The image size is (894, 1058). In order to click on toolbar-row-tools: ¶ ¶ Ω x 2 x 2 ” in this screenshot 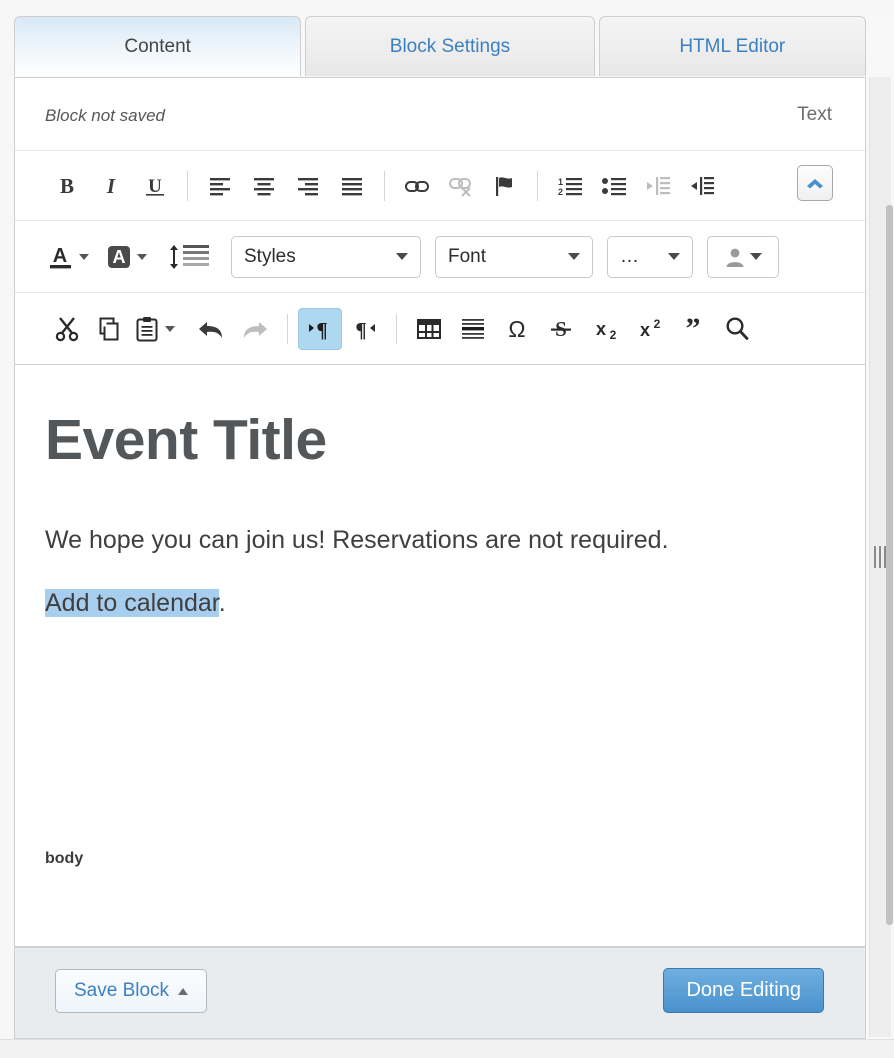, I will do `click(440, 328)`.